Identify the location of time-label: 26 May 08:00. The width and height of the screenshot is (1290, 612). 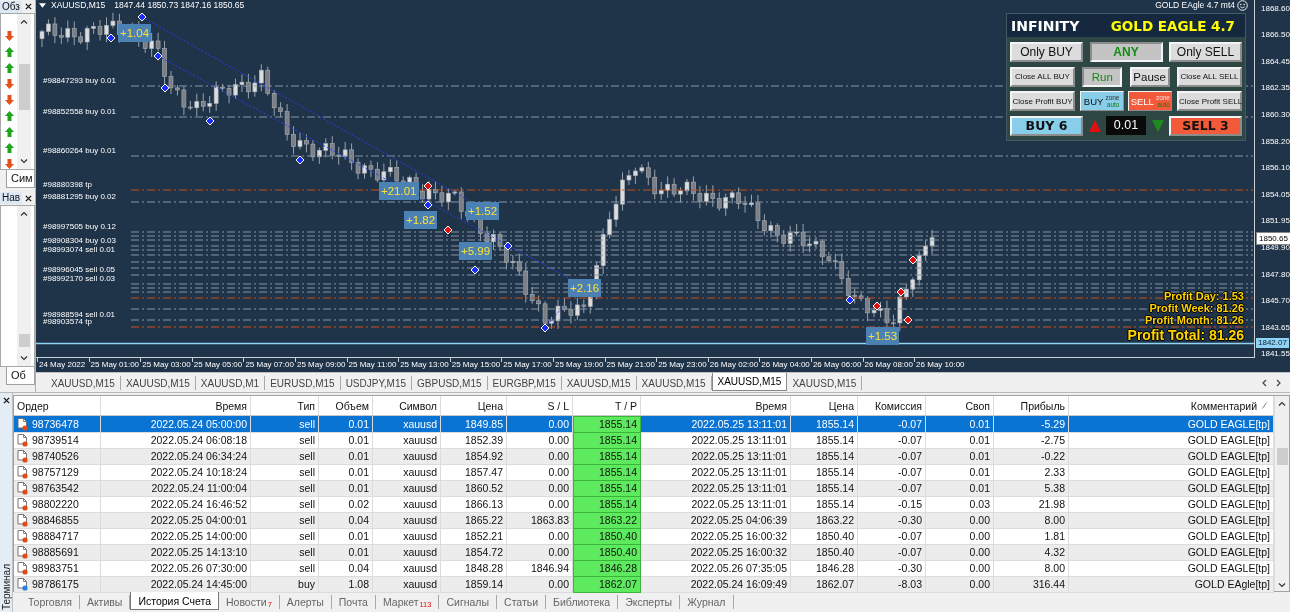
(888, 365).